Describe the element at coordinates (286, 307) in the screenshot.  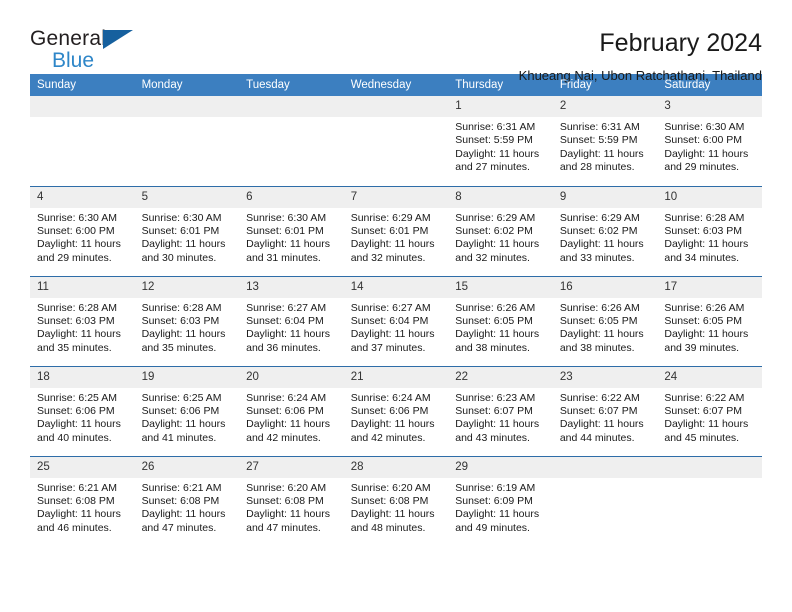
I see `day-detail-line: Sunrise: 6:27 AM` at that location.